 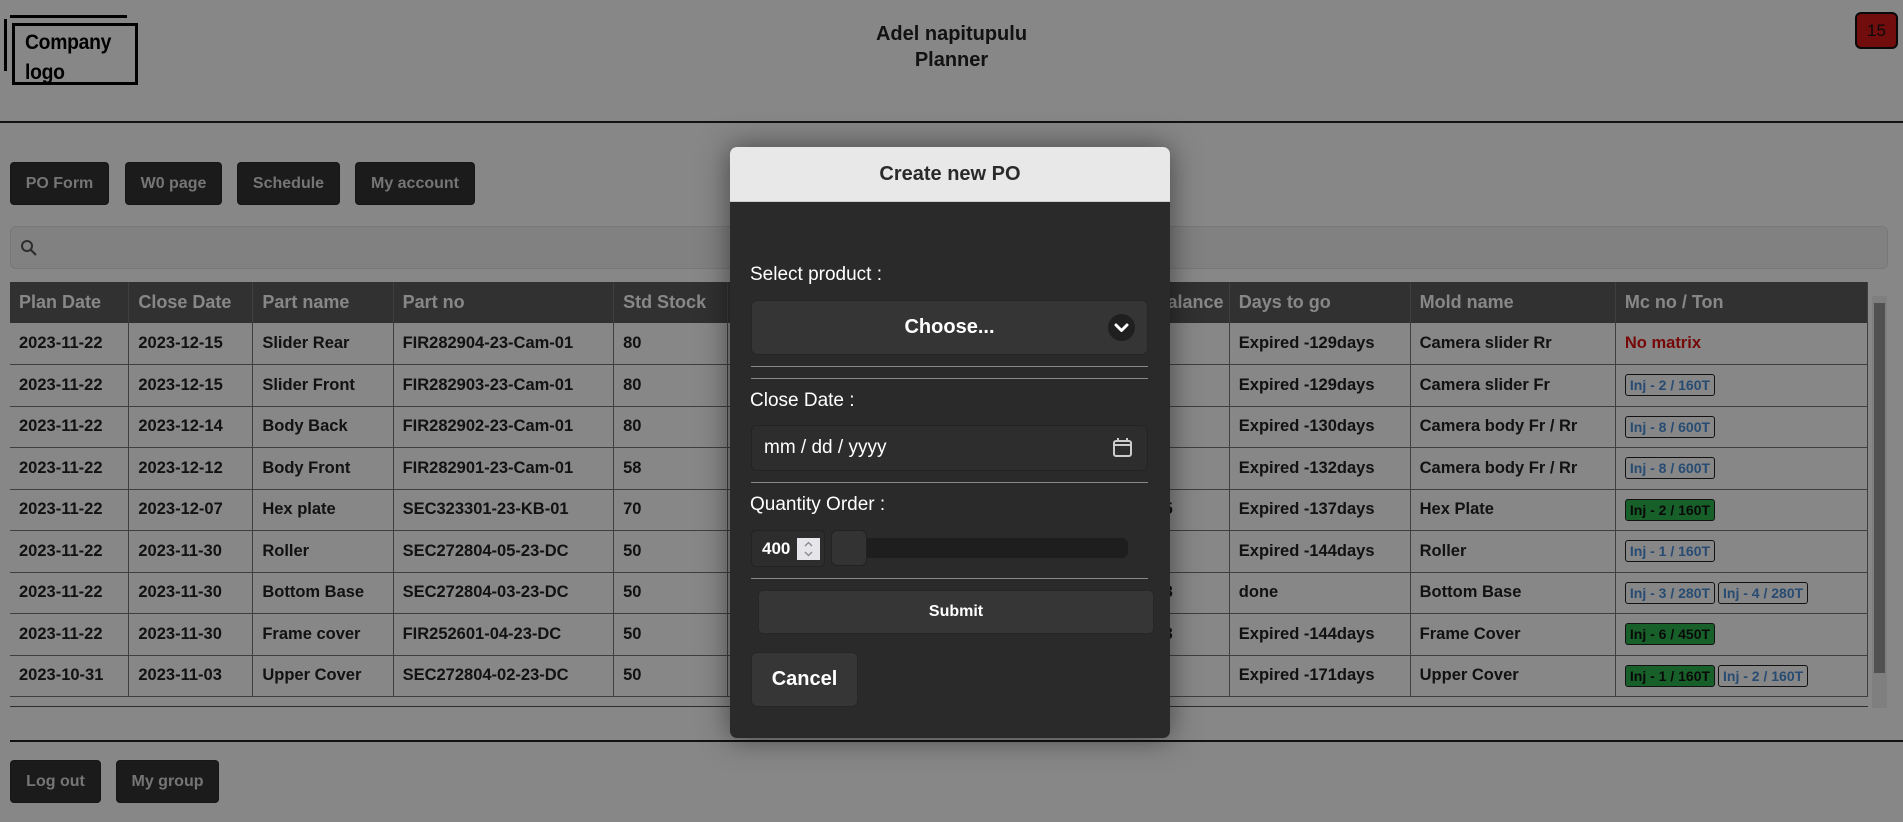 I want to click on close-date-input: mm / dd / yyyy, so click(x=949, y=448).